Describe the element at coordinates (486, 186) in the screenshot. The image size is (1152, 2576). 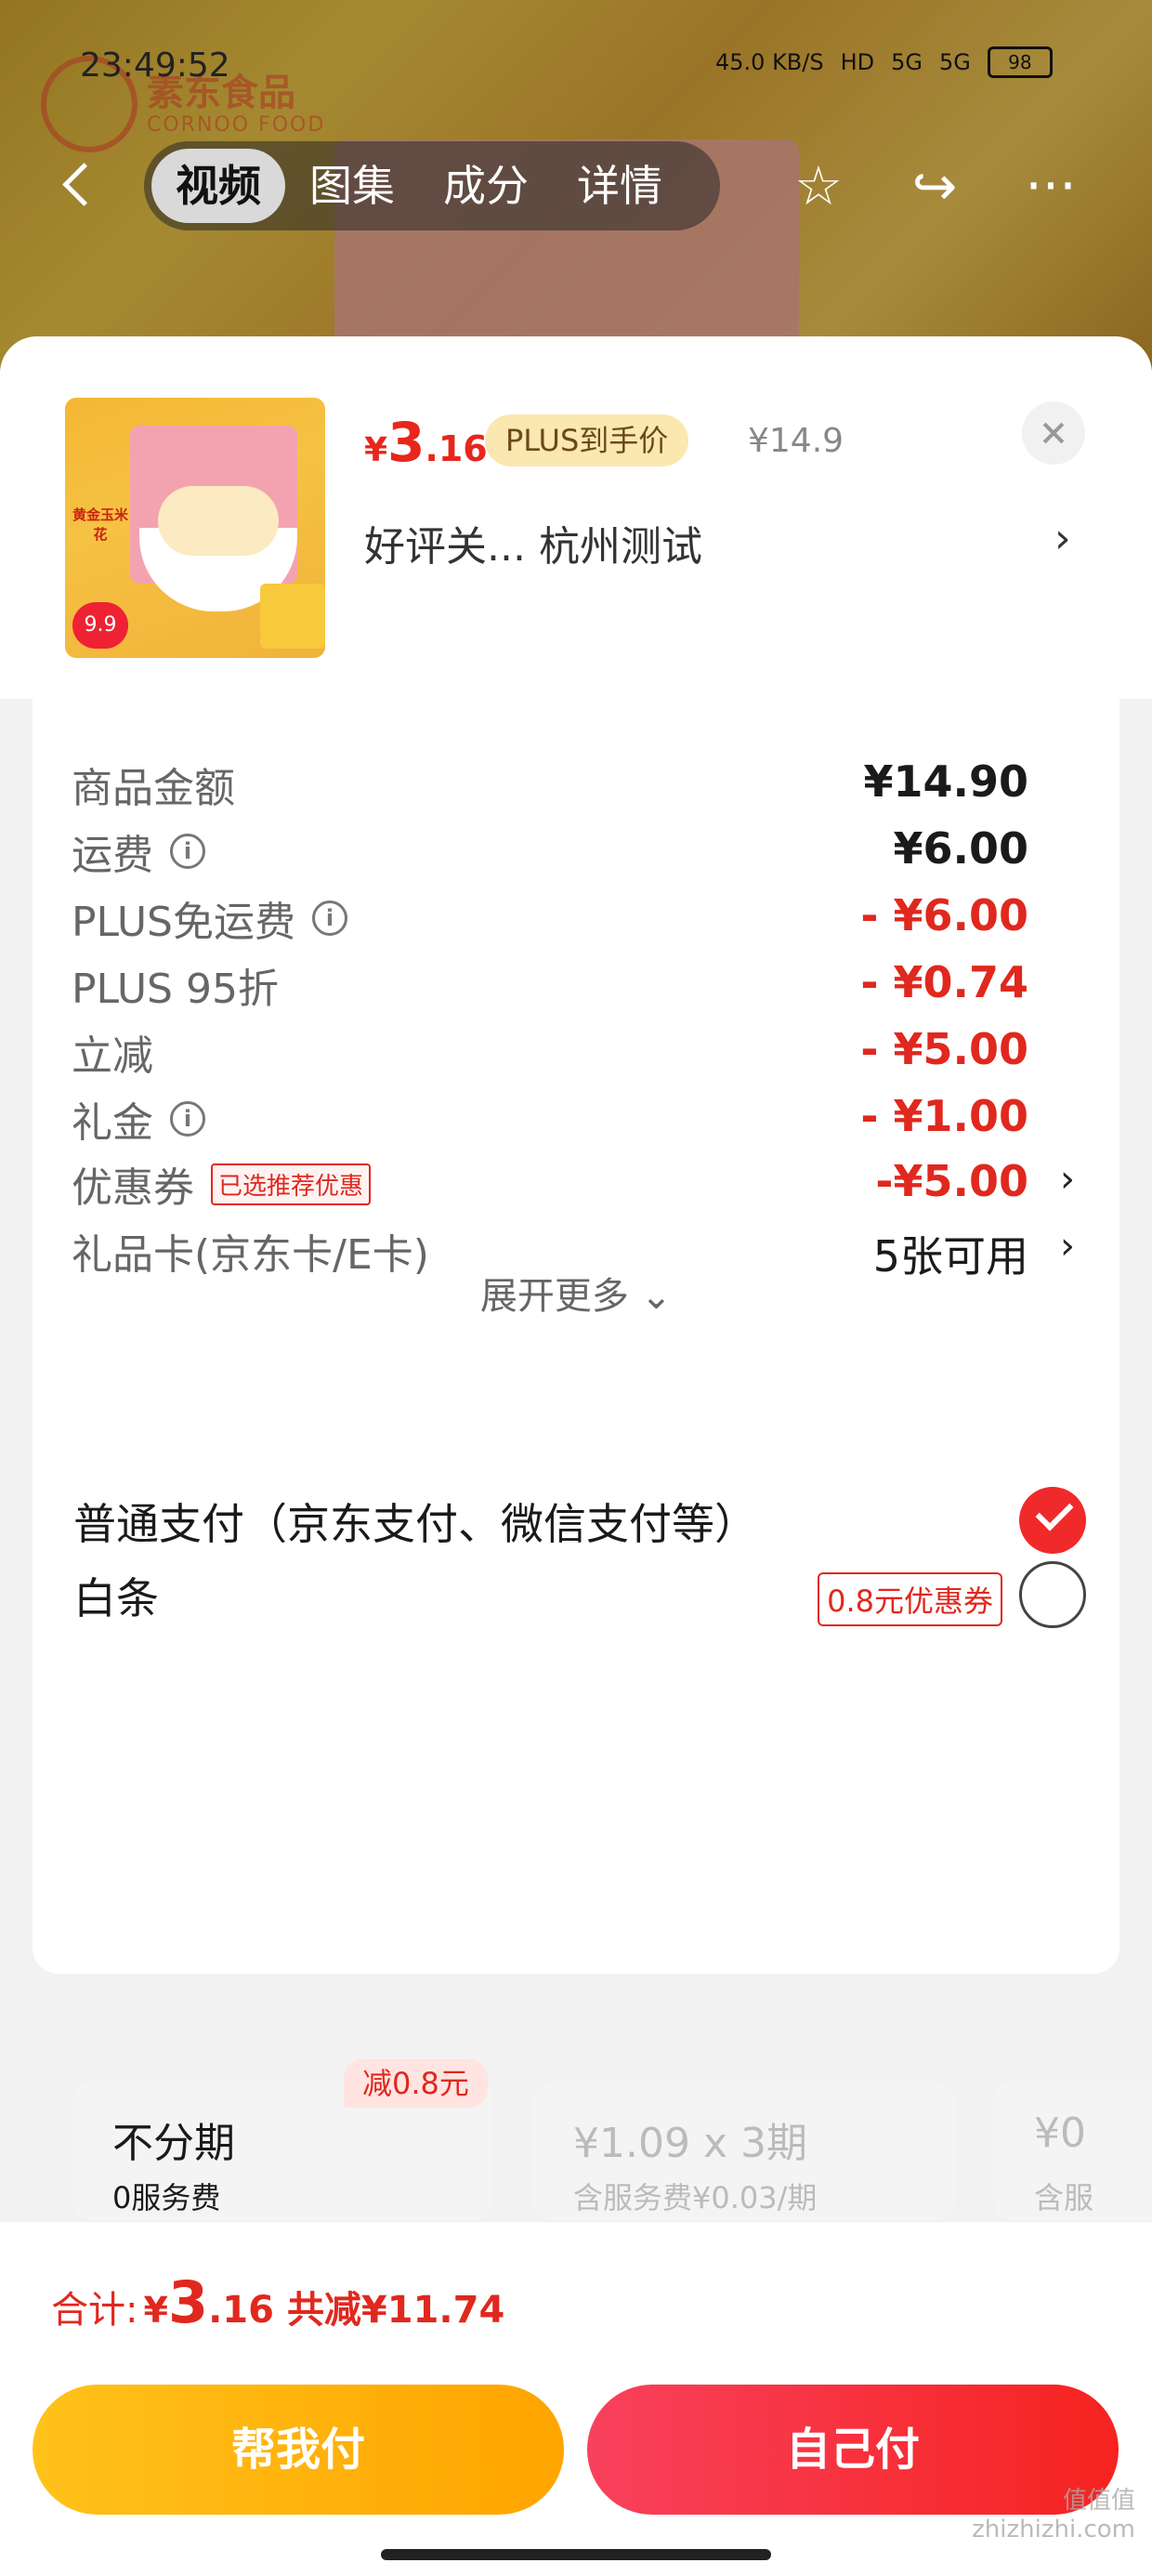
I see `tab-ingredients: 成分` at that location.